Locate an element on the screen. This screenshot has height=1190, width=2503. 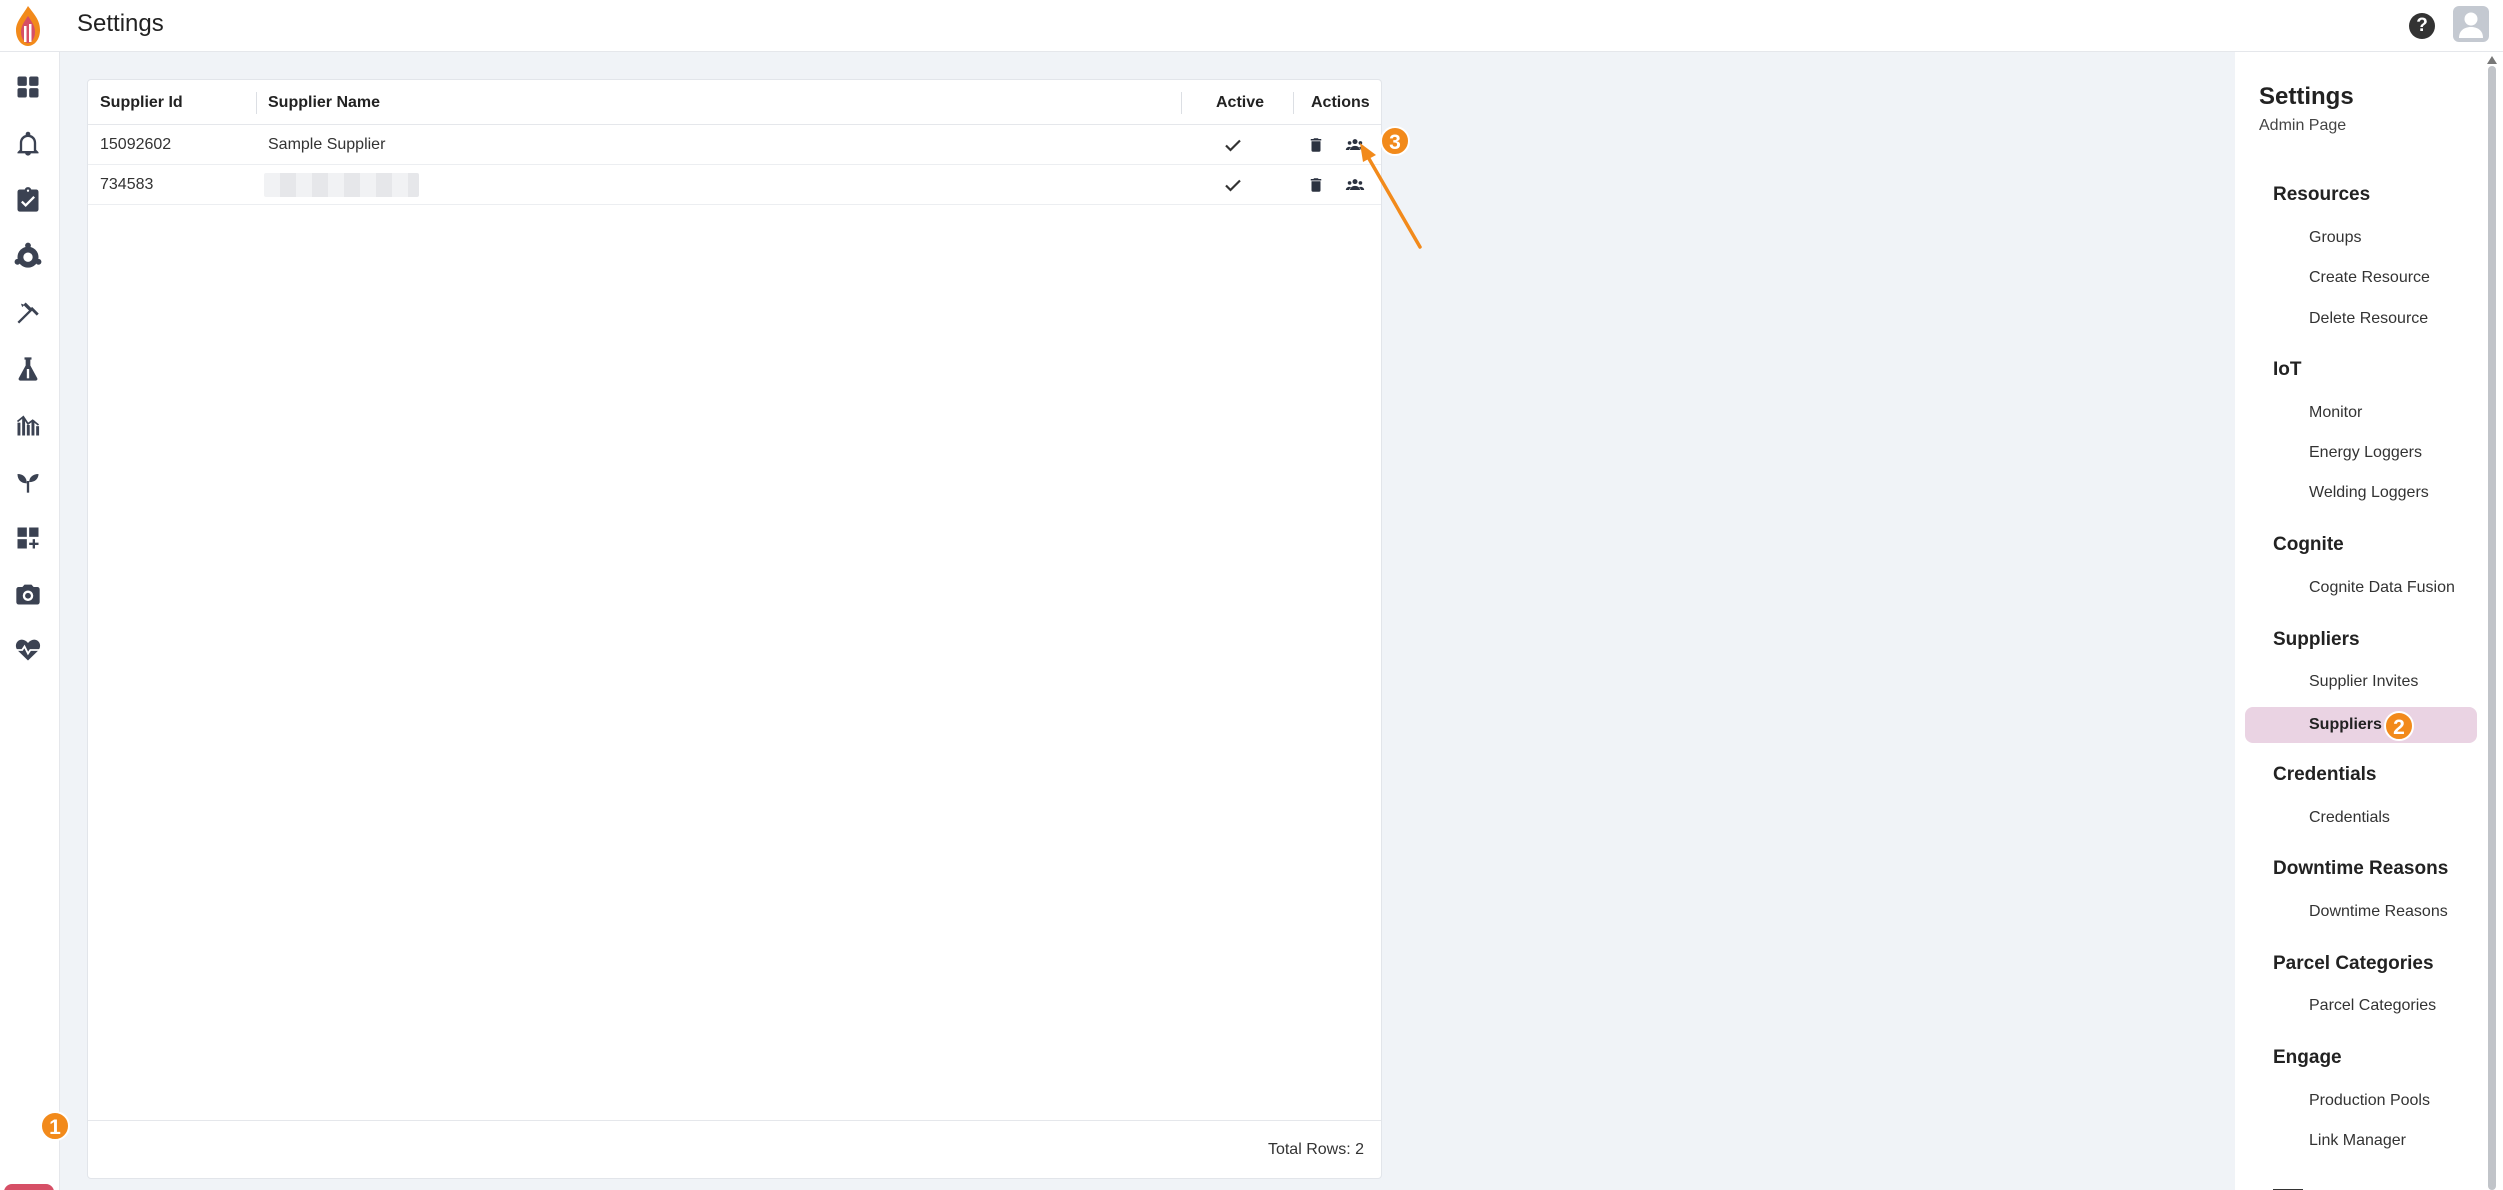
step-badge-1: 1 is located at coordinates (55, 1126).